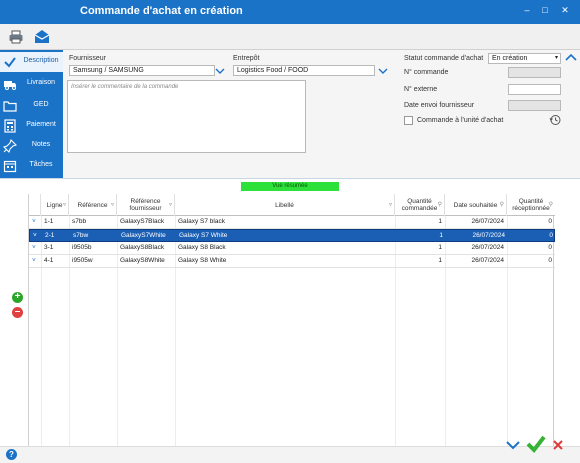  What do you see at coordinates (202, 247) in the screenshot?
I see `cell-libelle: Galaxy S8 Black` at bounding box center [202, 247].